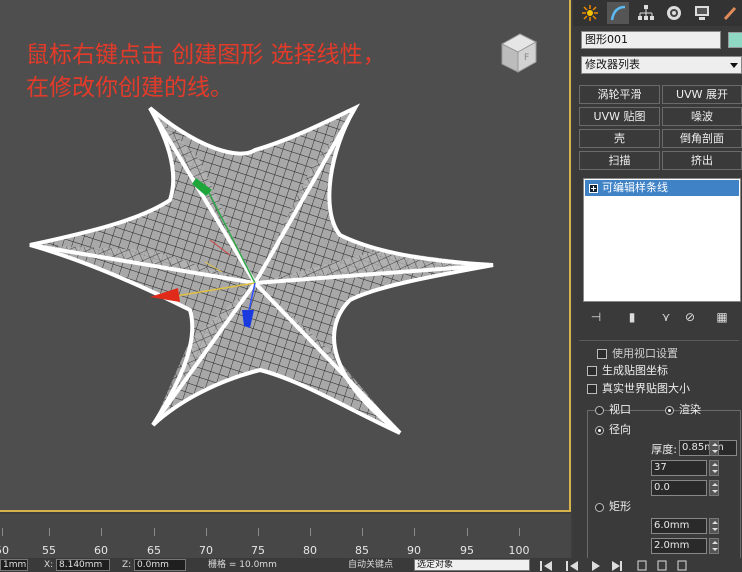  Describe the element at coordinates (620, 429) in the screenshot. I see `option-label: 径向` at that location.